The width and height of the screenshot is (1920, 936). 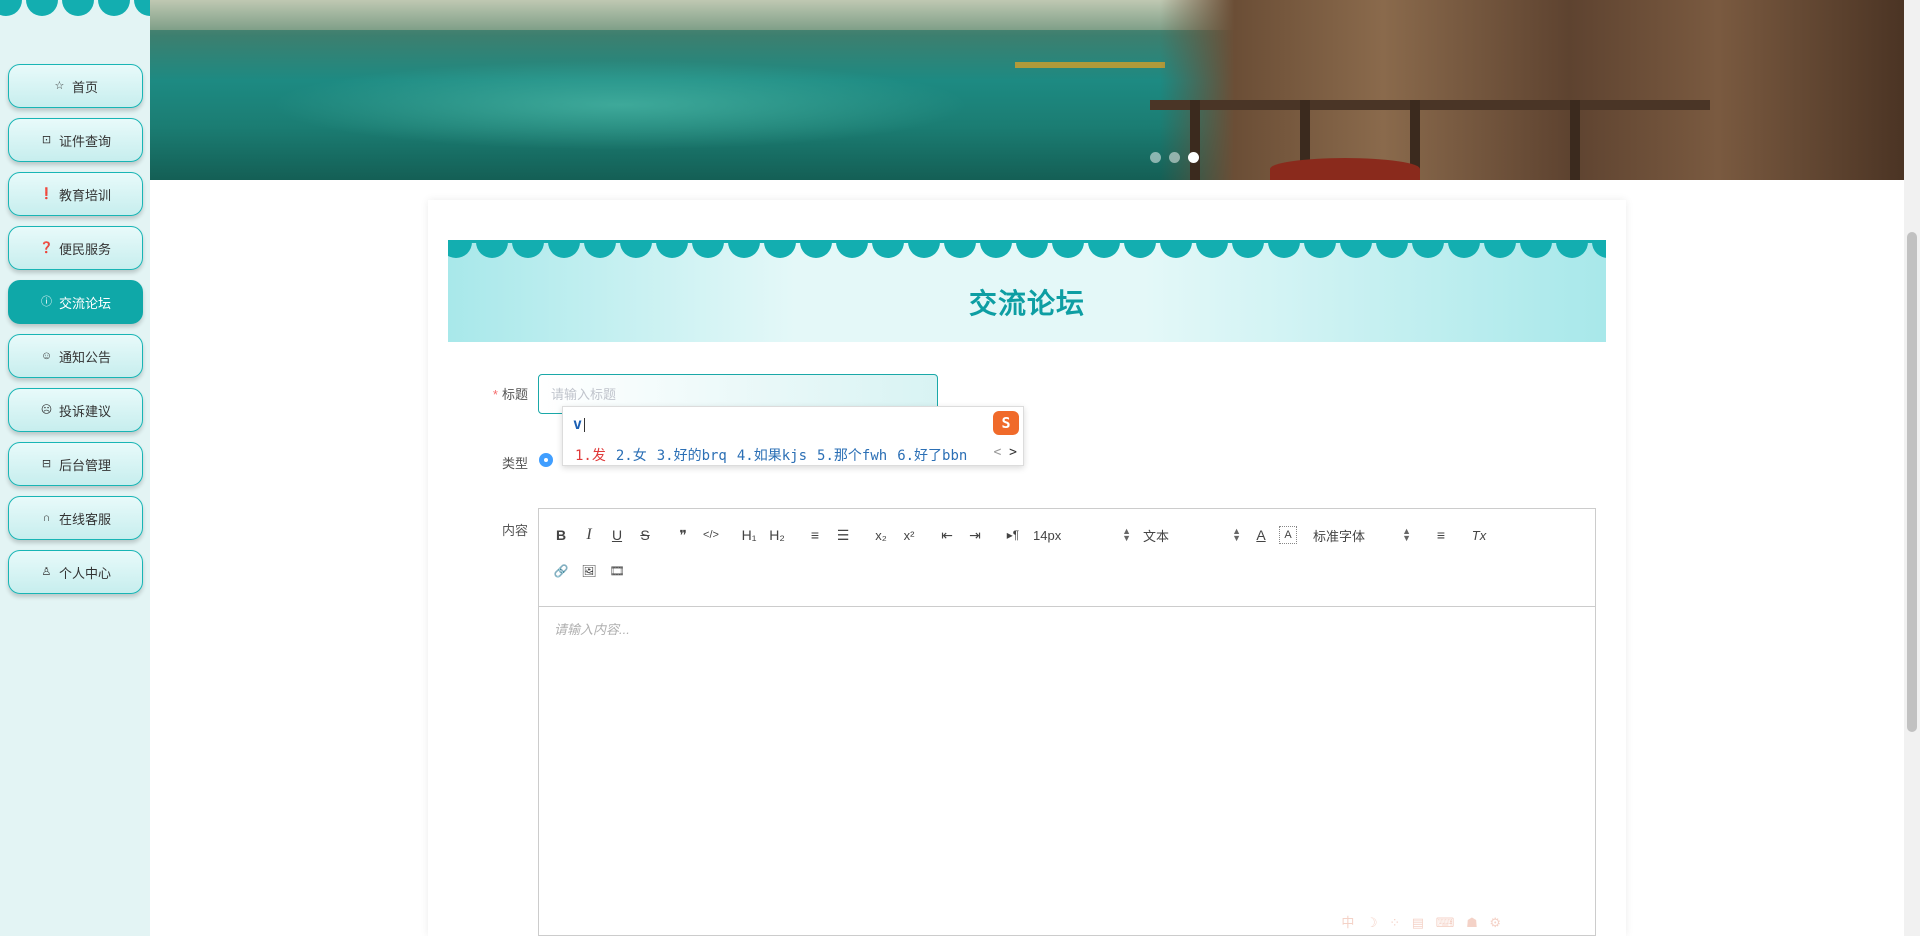 I want to click on font-family-select: 标准字体 ▲ ▼, so click(x=1362, y=535).